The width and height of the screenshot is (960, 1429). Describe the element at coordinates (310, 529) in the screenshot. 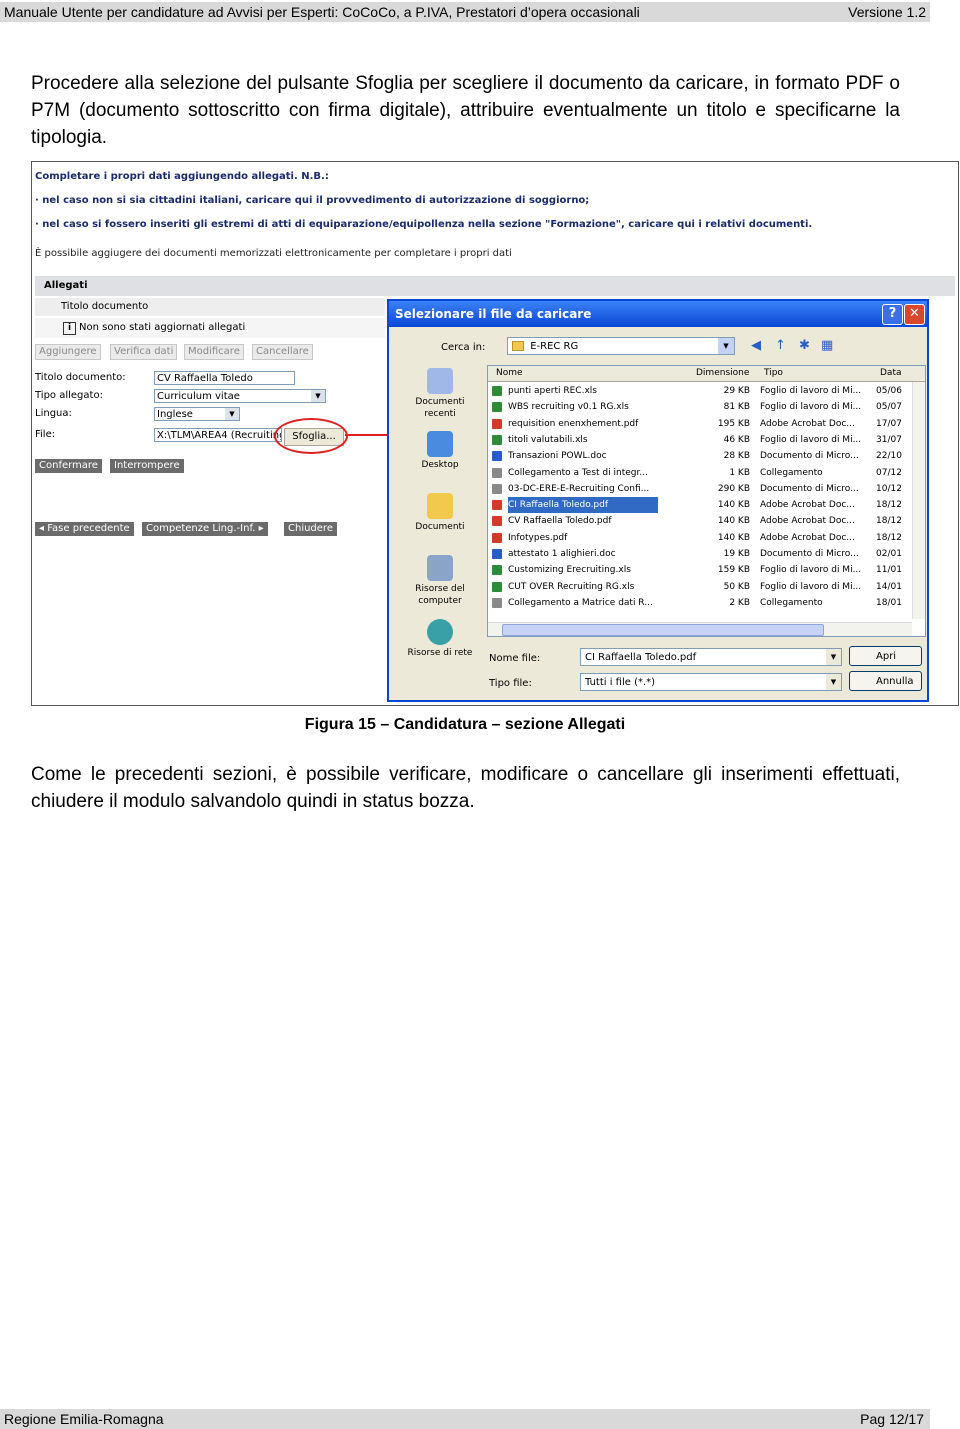

I see `close-form-button: Chiudere` at that location.